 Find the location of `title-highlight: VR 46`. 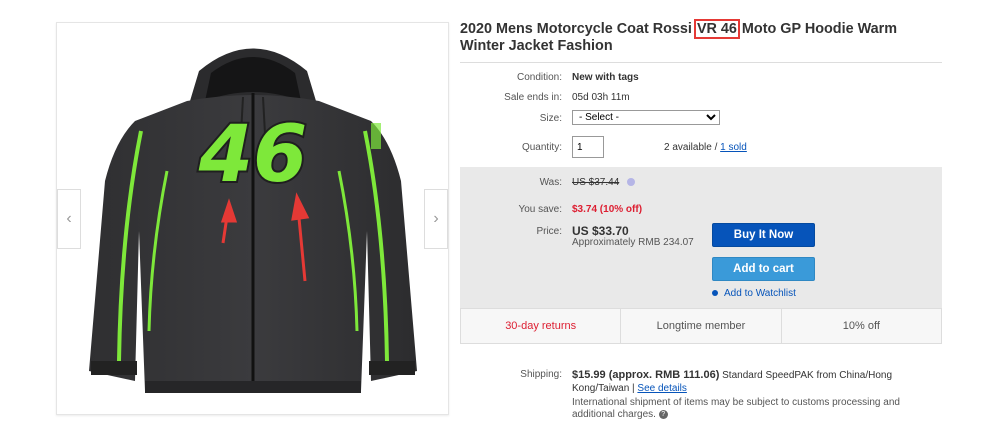

title-highlight: VR 46 is located at coordinates (716, 29).